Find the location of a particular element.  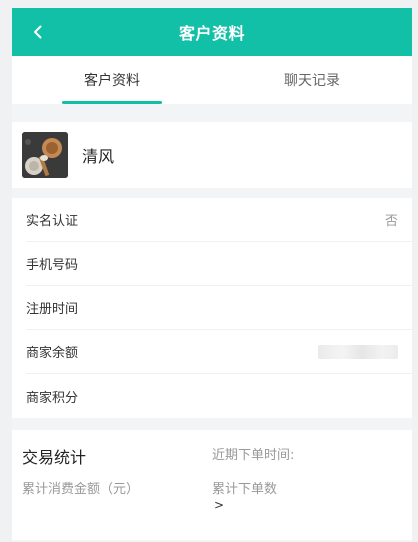

page-title: 客户资料 is located at coordinates (211, 33).